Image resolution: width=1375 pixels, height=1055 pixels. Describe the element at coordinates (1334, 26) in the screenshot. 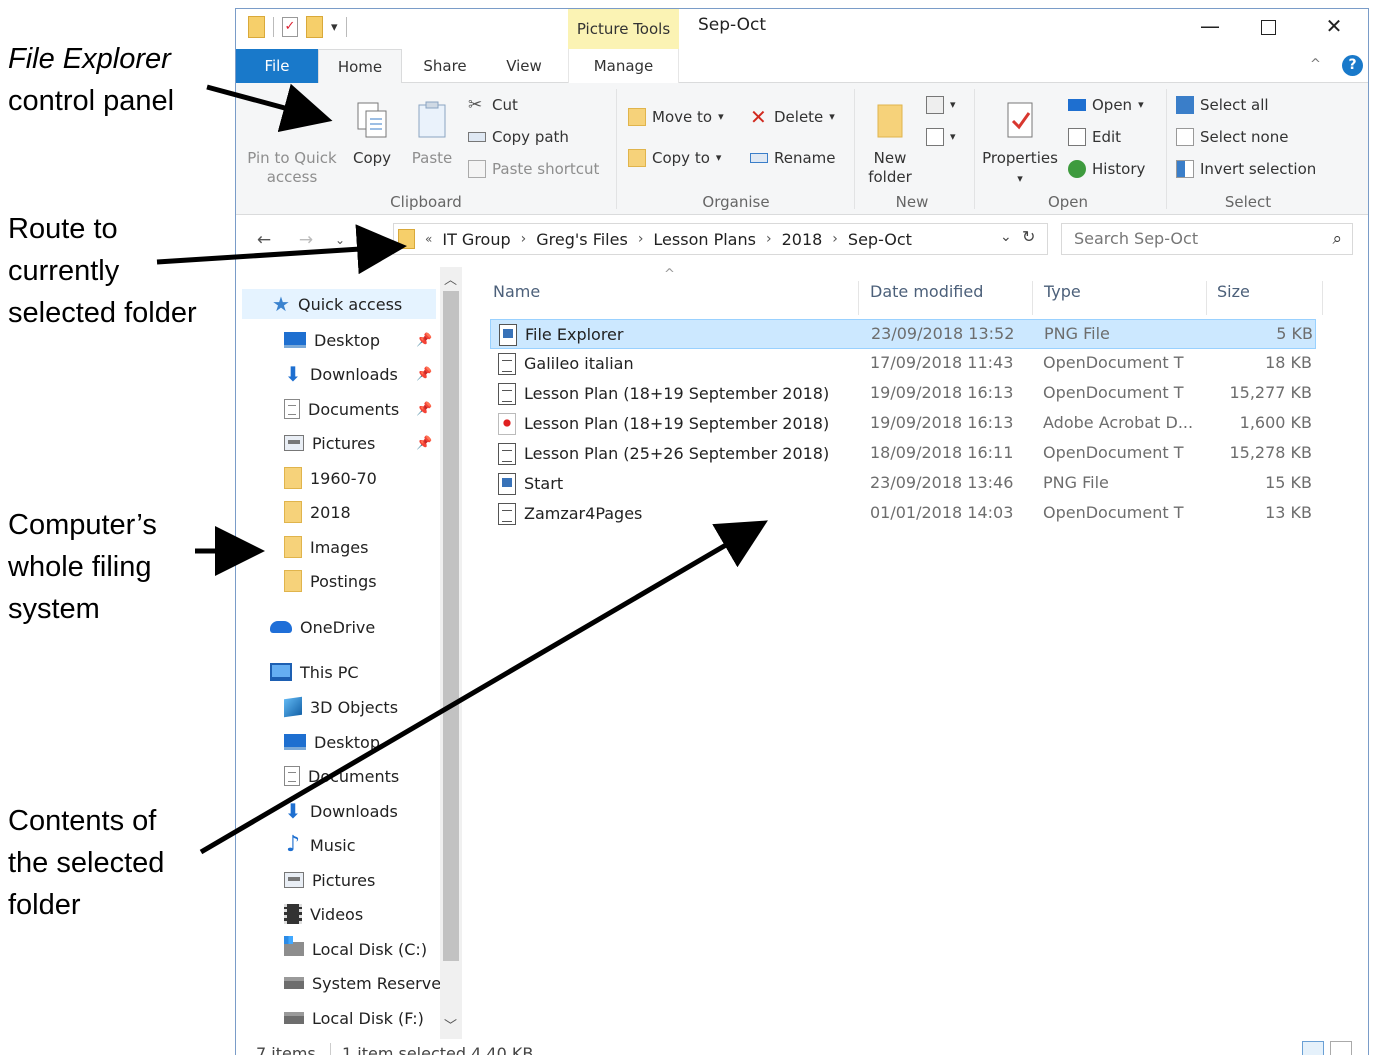

I see `close-button: ✕` at that location.